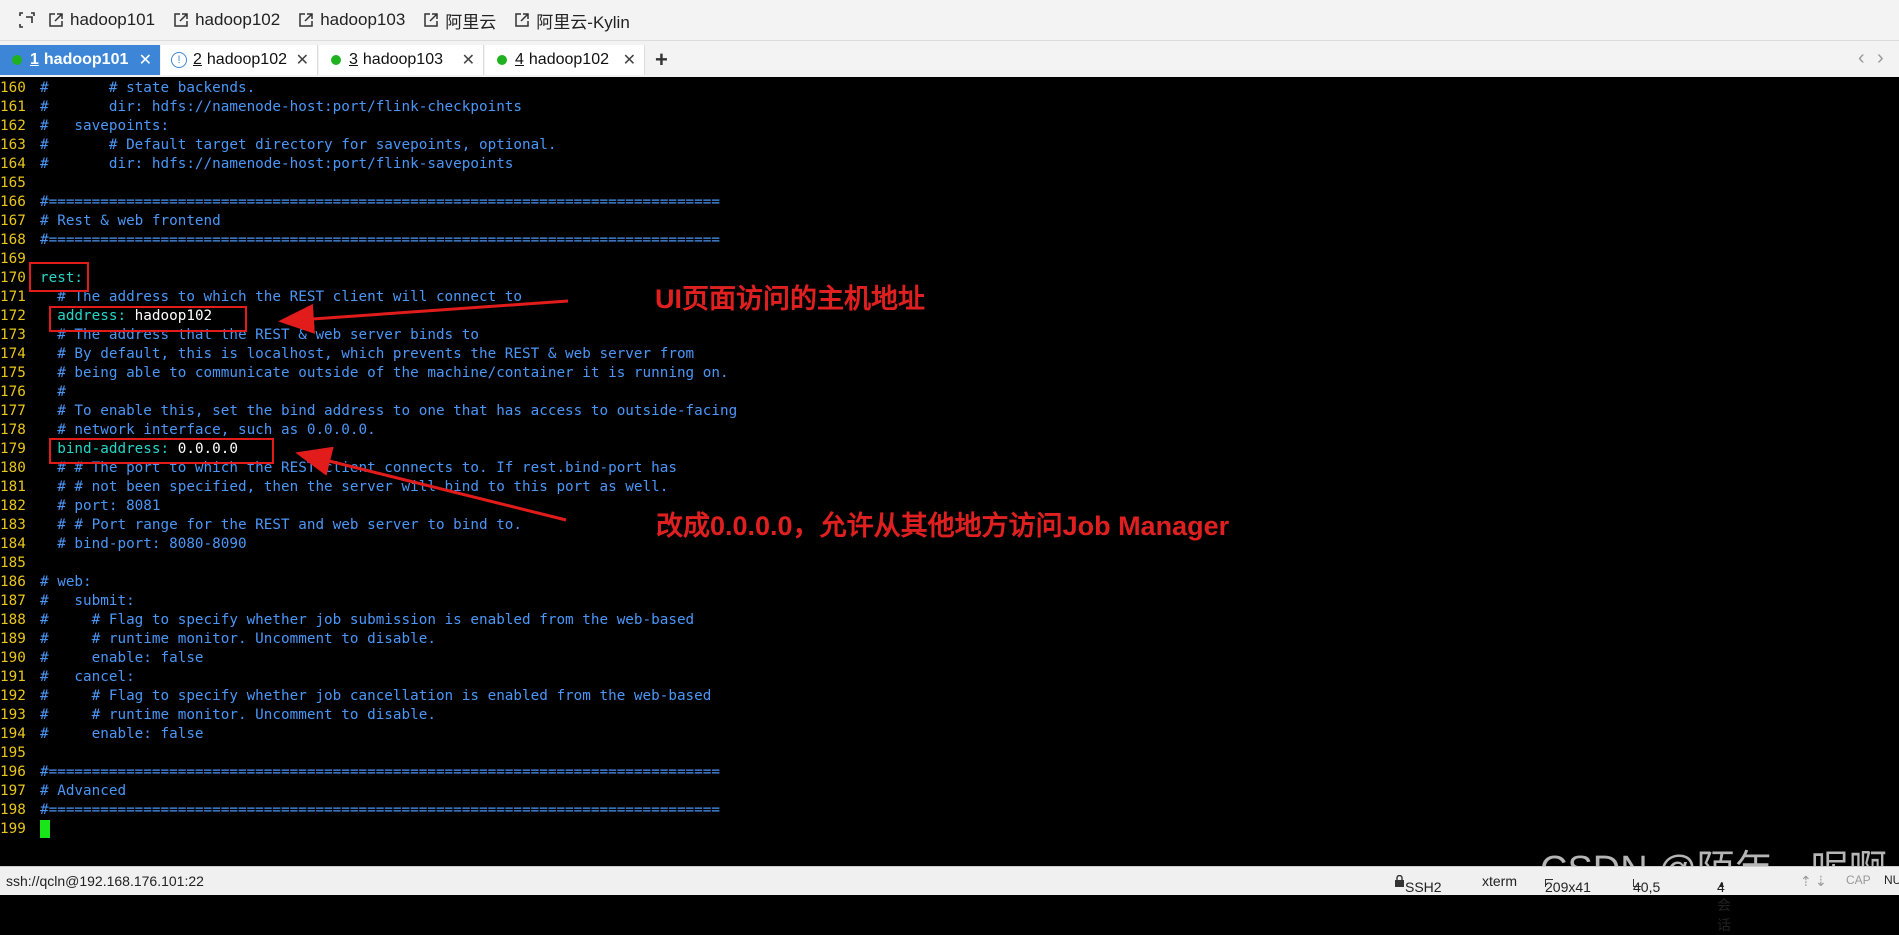  What do you see at coordinates (27, 20) in the screenshot?
I see `new-session-icon` at bounding box center [27, 20].